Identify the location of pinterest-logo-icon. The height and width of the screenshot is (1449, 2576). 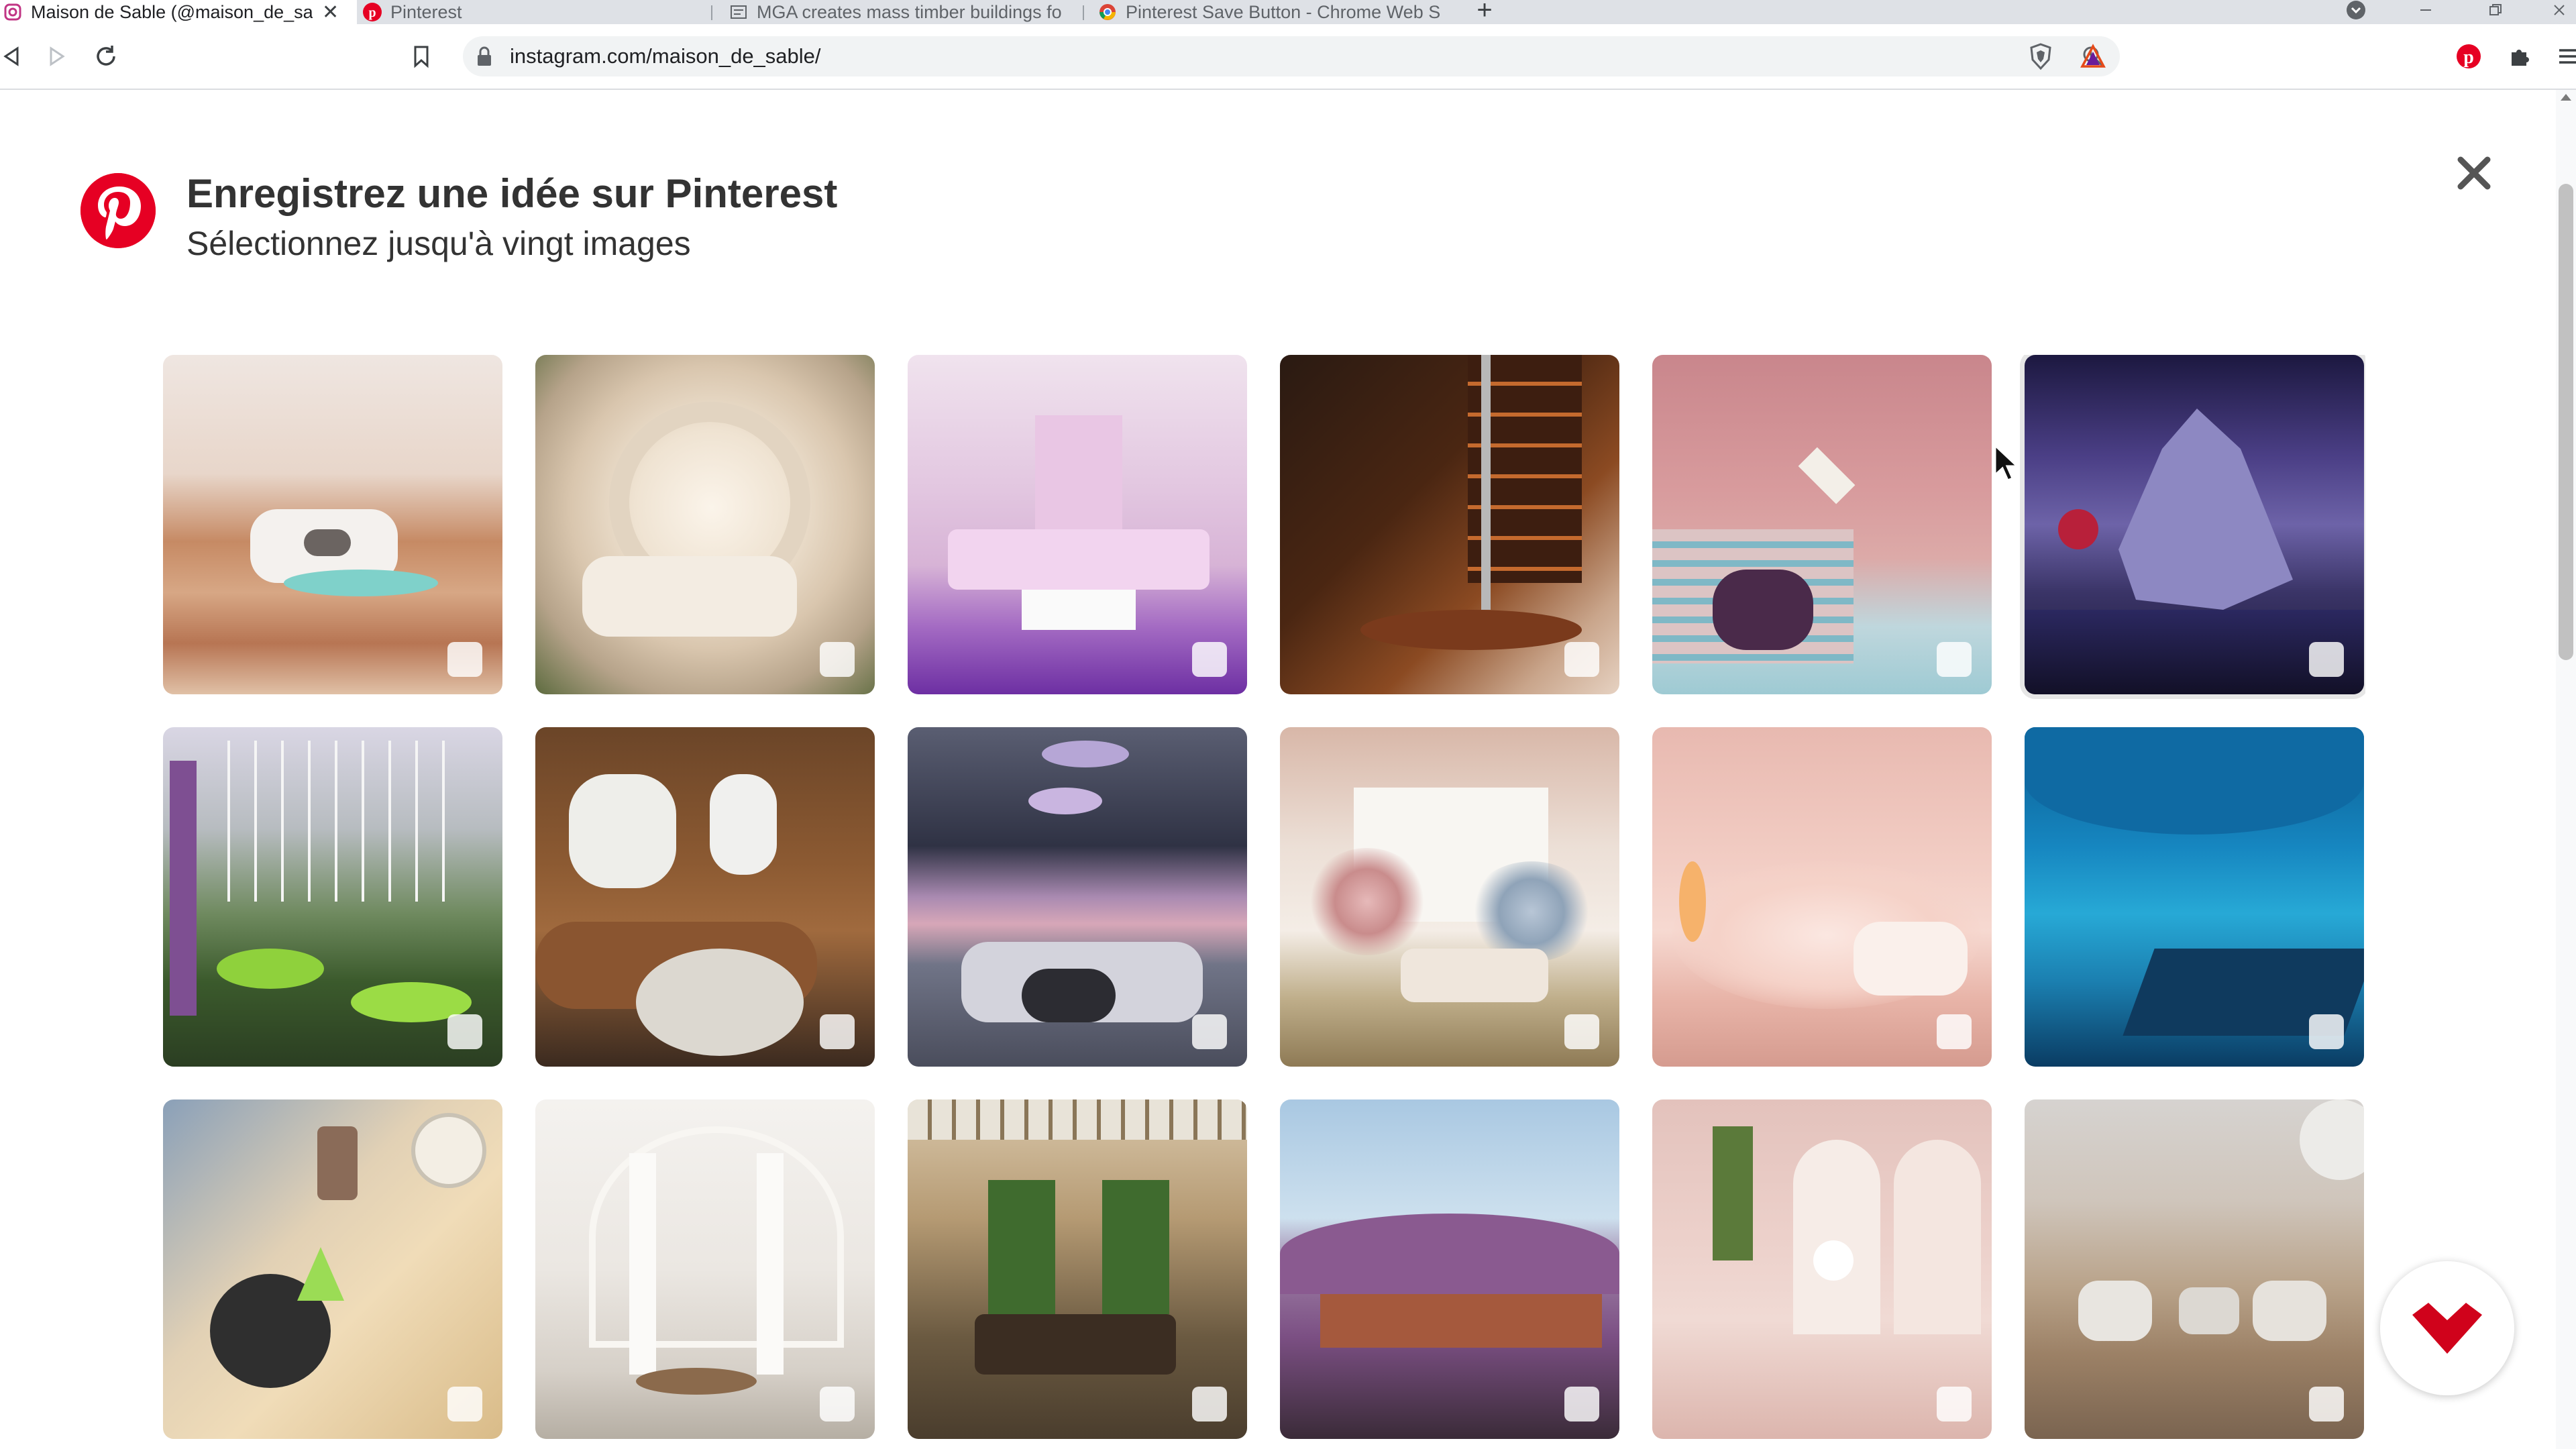
(118, 210).